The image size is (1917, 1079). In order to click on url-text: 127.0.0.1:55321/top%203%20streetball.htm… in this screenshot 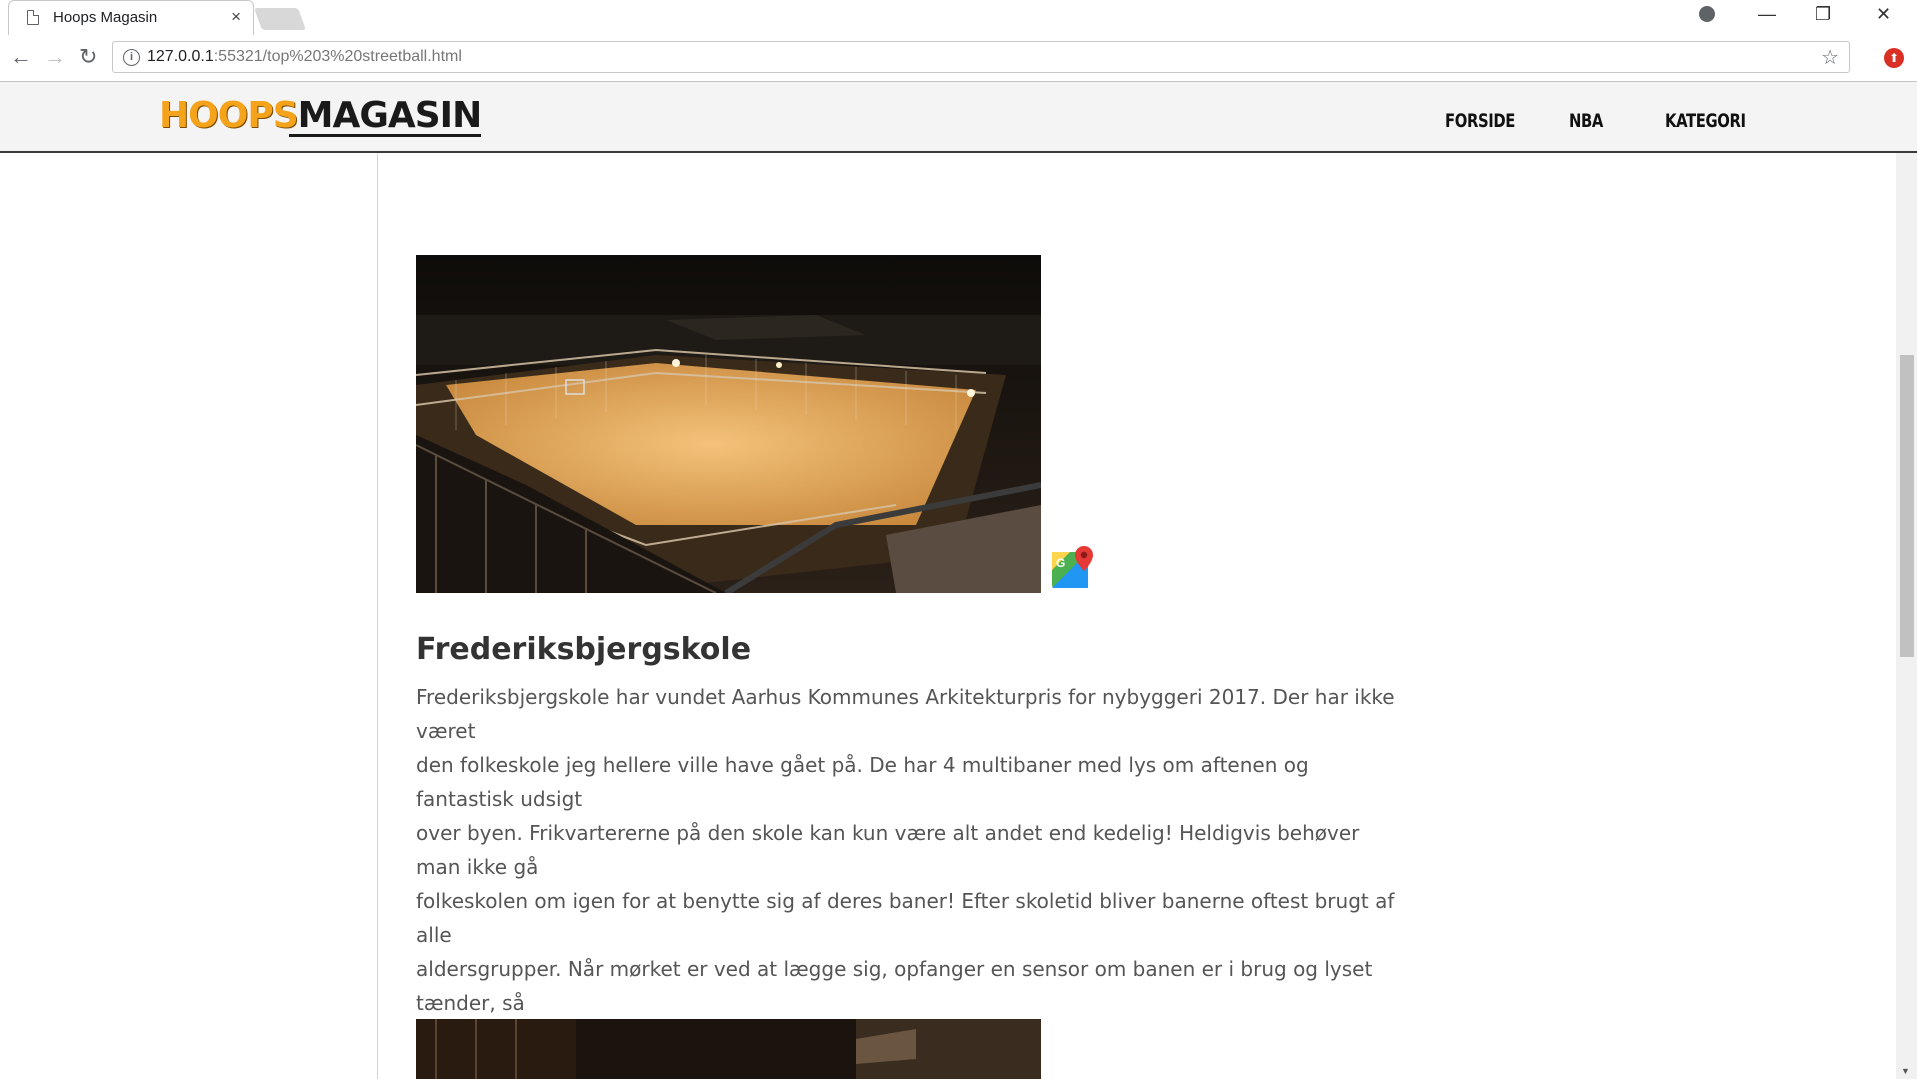, I will do `click(304, 56)`.